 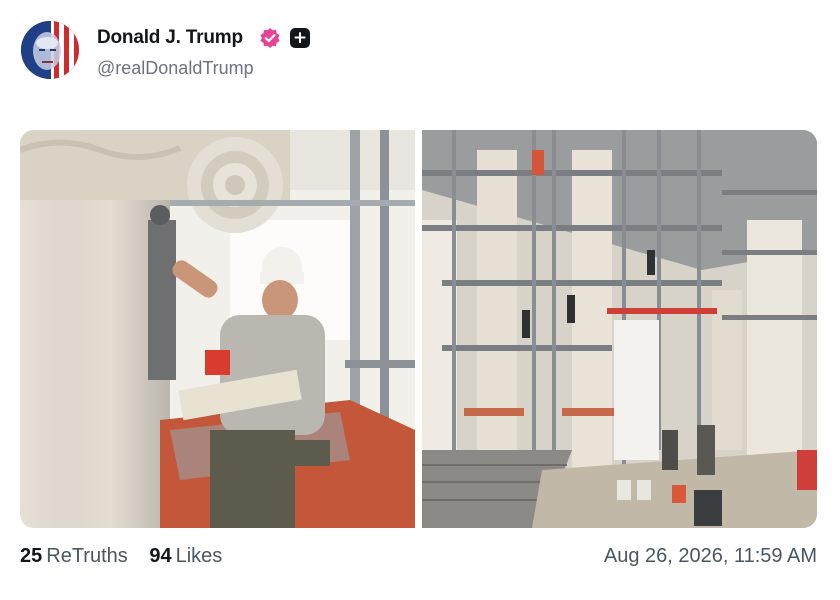 What do you see at coordinates (50, 50) in the screenshot?
I see `avatar` at bounding box center [50, 50].